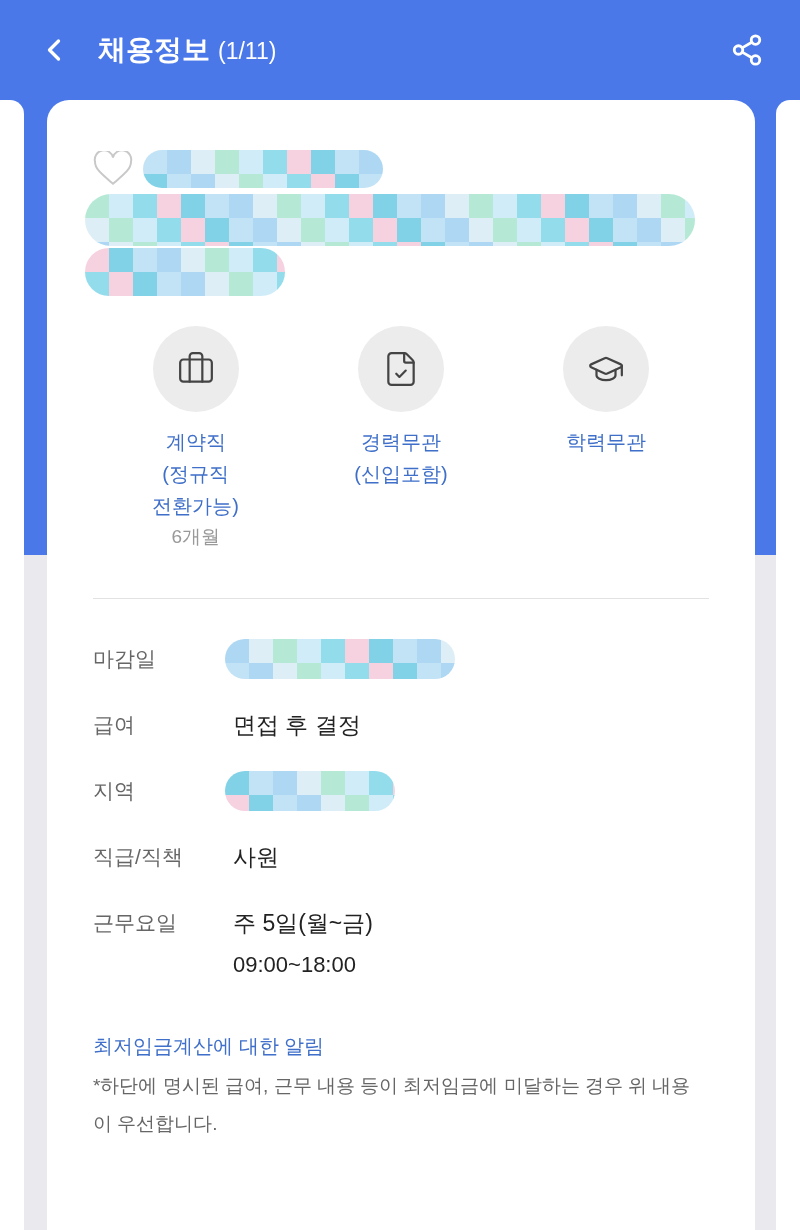 The image size is (800, 1230). Describe the element at coordinates (401, 458) in the screenshot. I see `condition-label: 경력무관 (신입포함)` at that location.